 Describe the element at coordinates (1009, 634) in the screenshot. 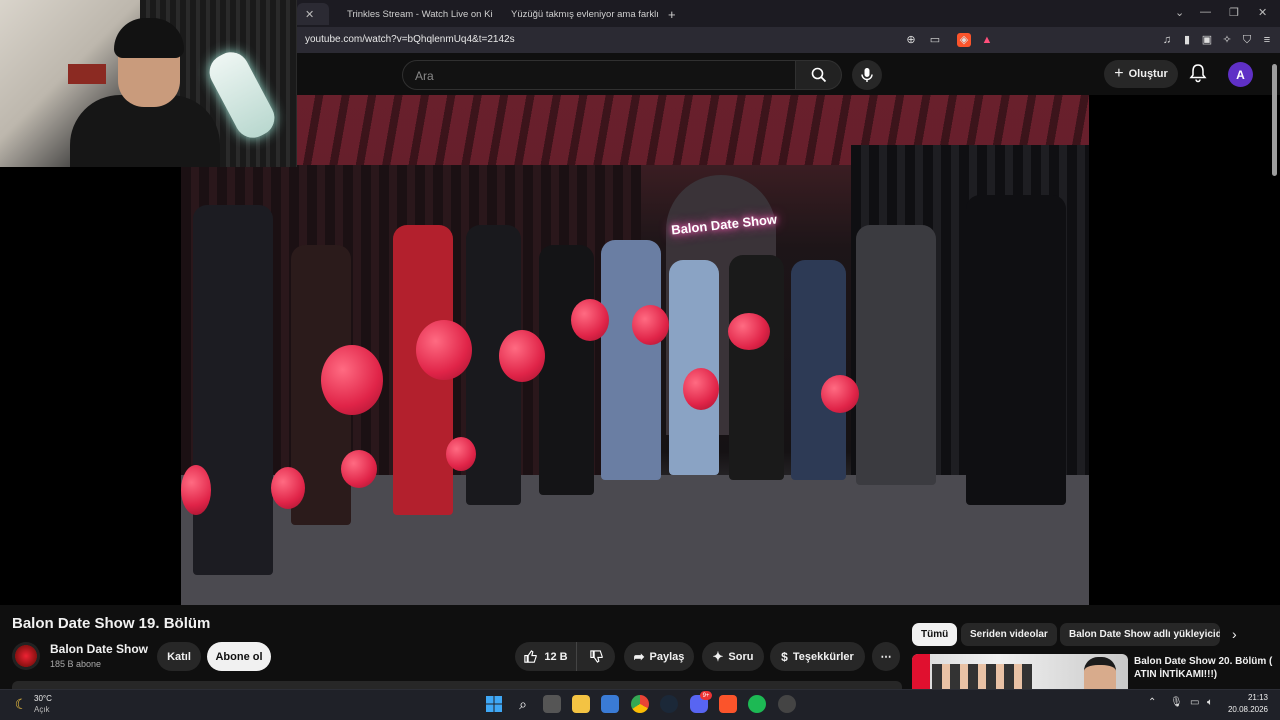

I see `chip-series: Seriden videolar` at that location.